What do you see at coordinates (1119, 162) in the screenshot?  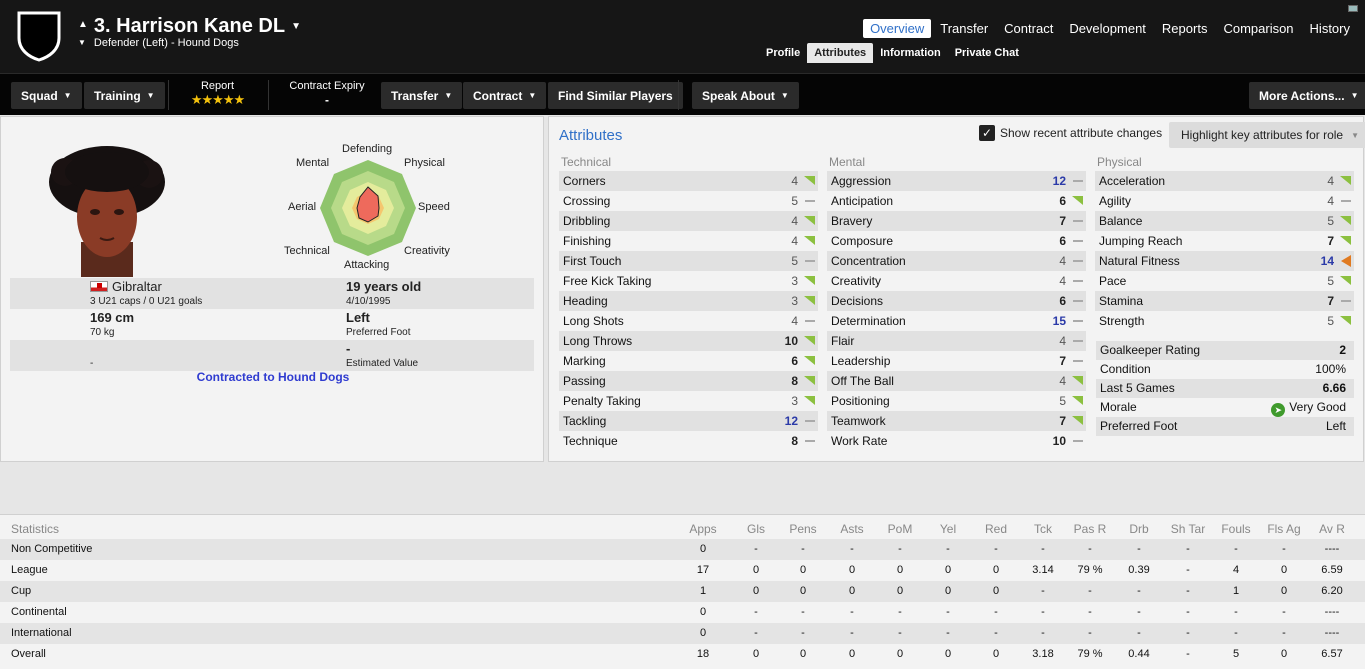 I see `physical-column-title: Physical` at bounding box center [1119, 162].